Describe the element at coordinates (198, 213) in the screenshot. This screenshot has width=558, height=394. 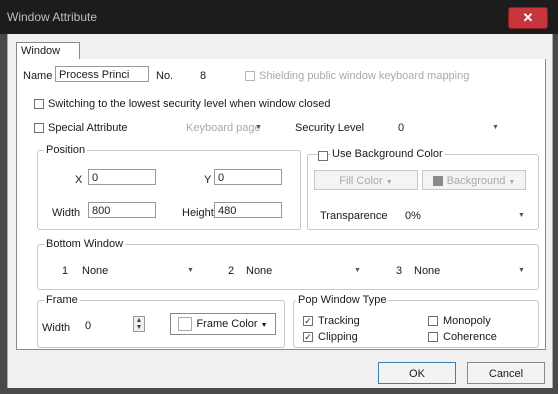
I see `height-label: Height` at that location.